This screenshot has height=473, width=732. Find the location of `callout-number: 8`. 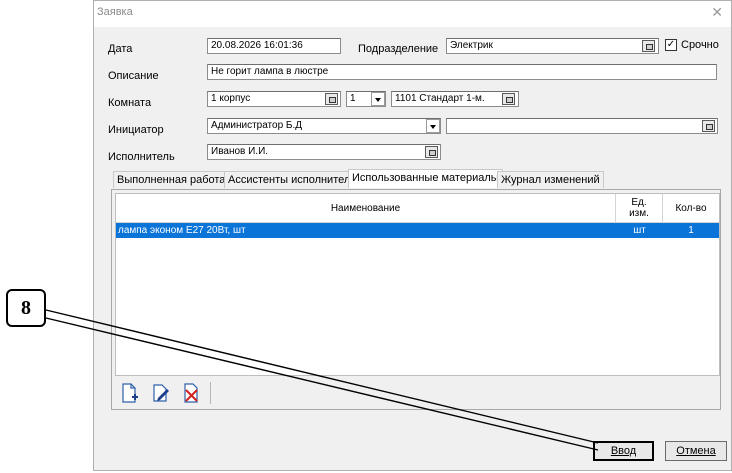

callout-number: 8 is located at coordinates (26, 308).